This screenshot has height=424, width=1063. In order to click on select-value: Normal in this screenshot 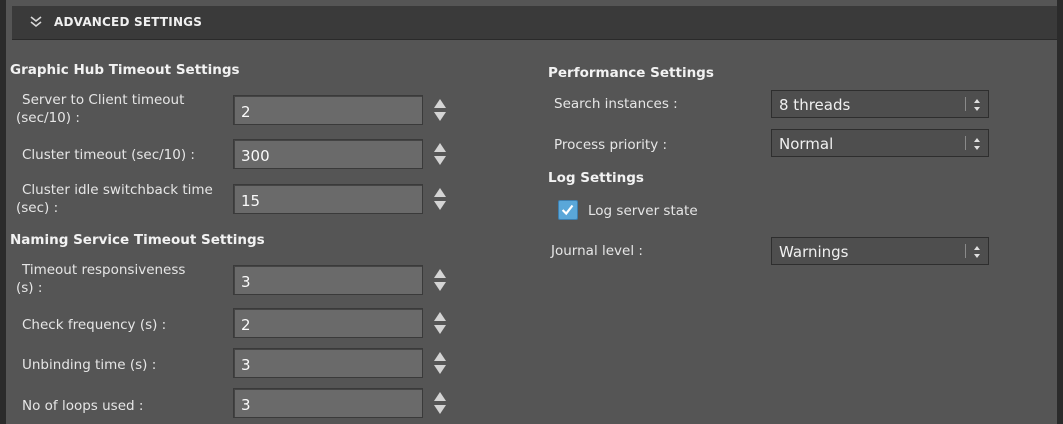, I will do `click(806, 144)`.